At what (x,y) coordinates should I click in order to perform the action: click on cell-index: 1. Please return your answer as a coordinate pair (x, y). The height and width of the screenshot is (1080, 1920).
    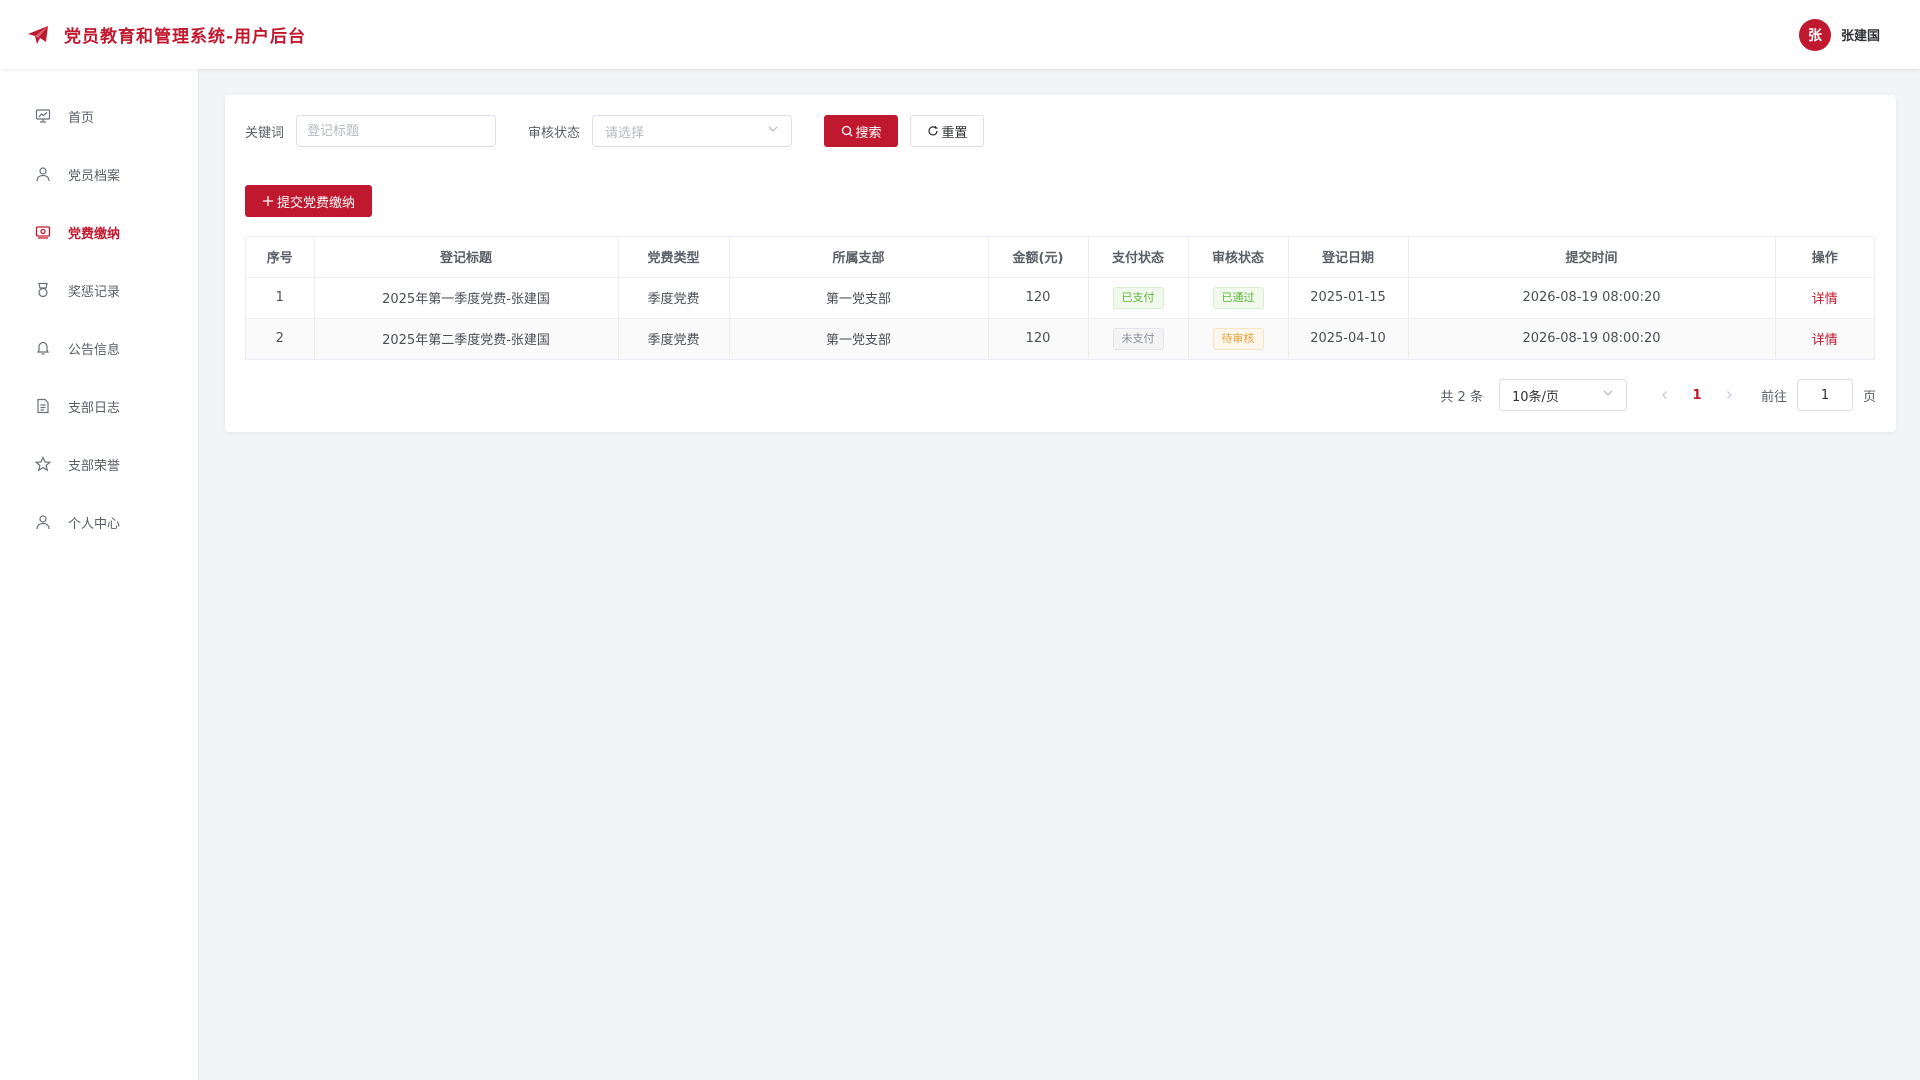
    Looking at the image, I should click on (280, 298).